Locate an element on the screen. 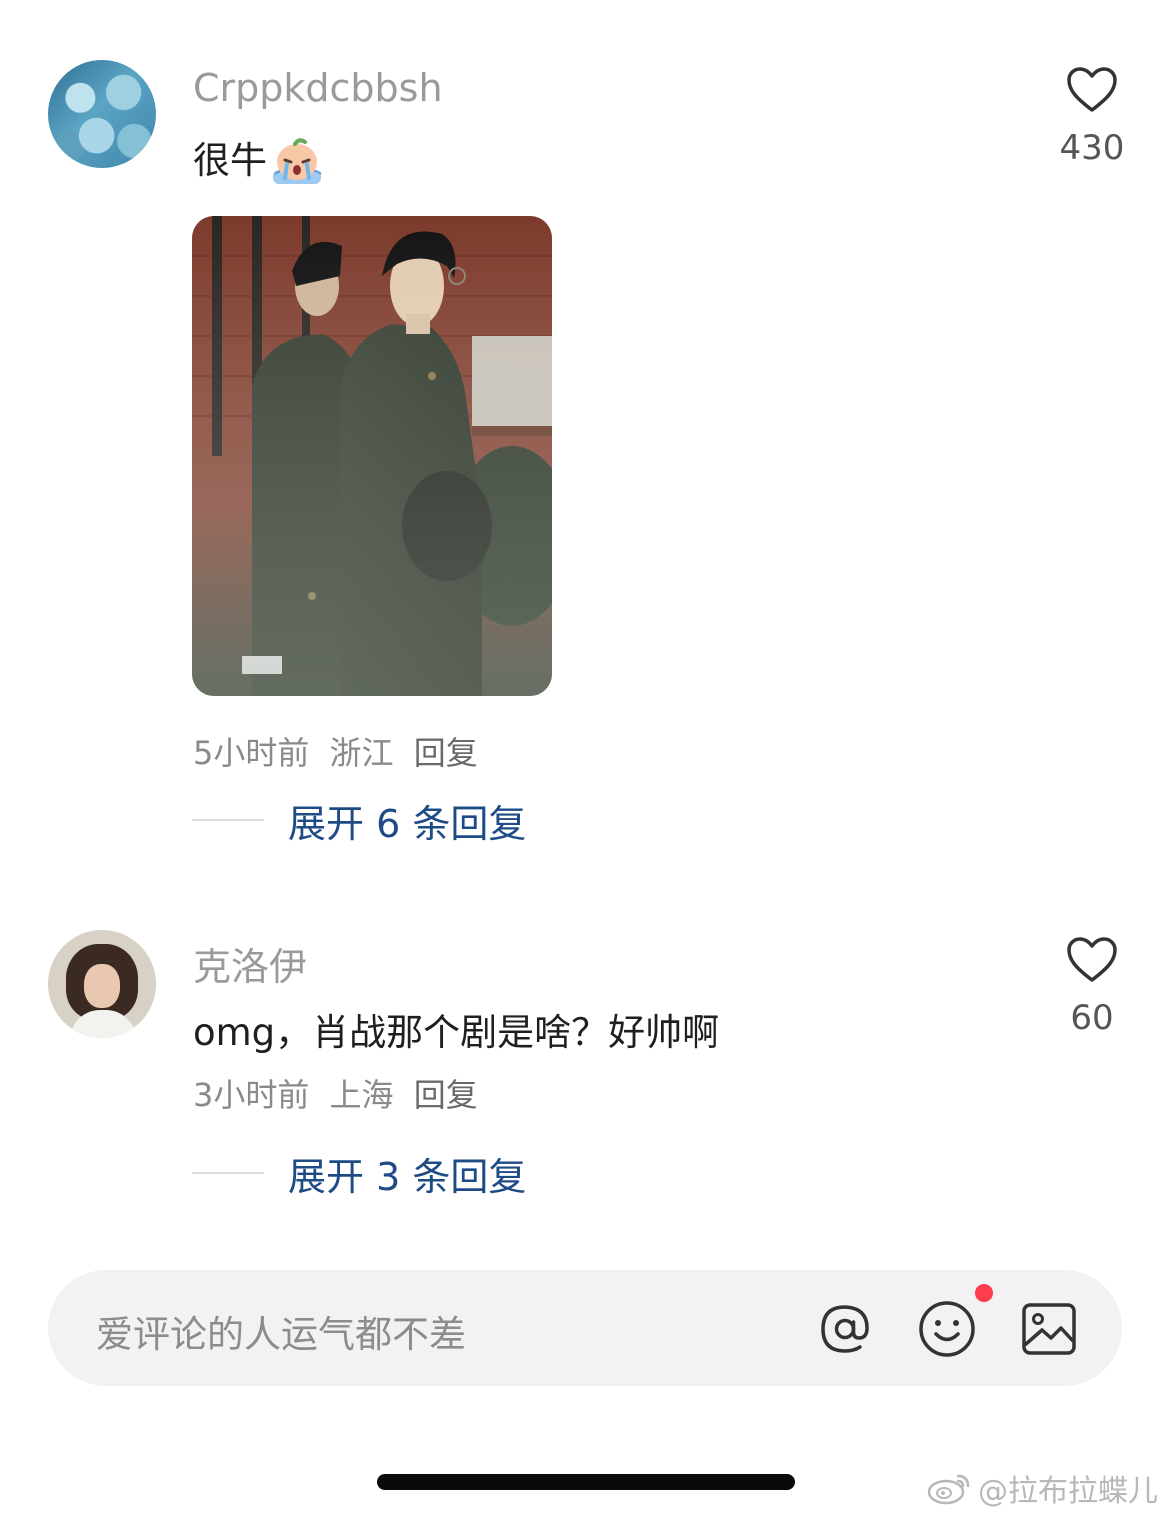 This screenshot has height=1514, width=1170. emoji-icon is located at coordinates (947, 1329).